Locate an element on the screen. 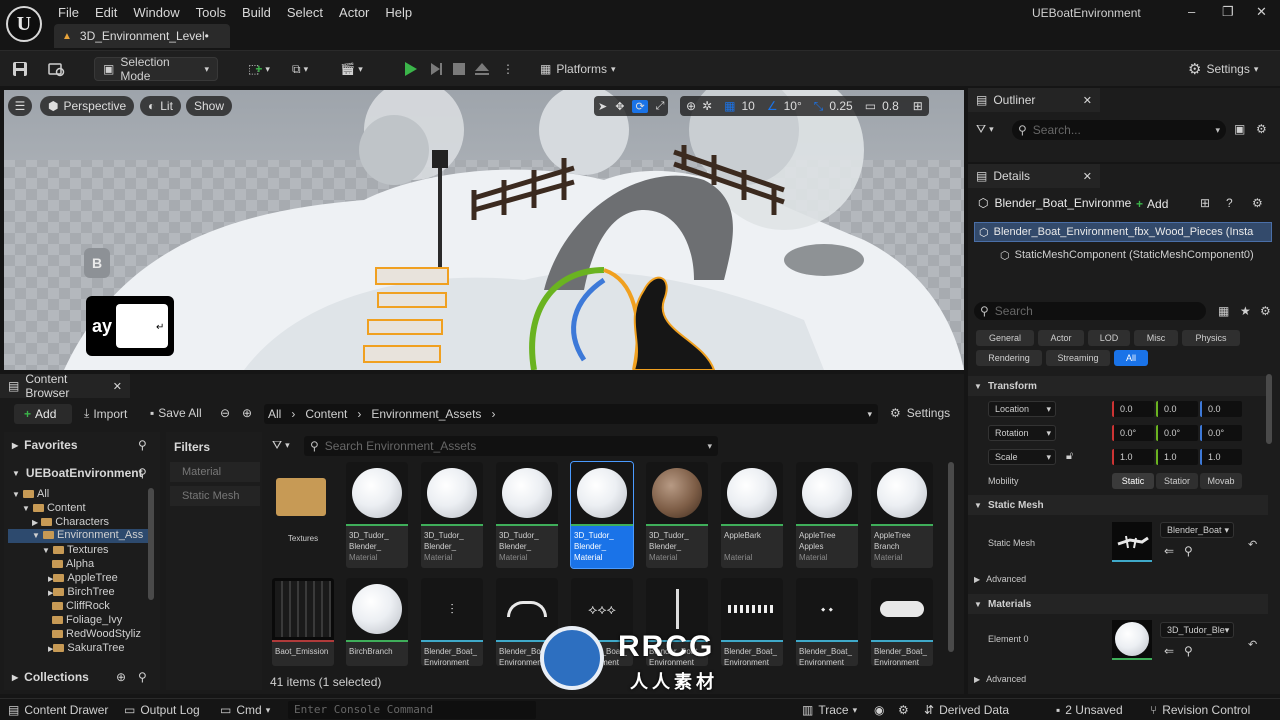 This screenshot has width=1280, height=720. surface-snap-icon: ✲ is located at coordinates (707, 106).